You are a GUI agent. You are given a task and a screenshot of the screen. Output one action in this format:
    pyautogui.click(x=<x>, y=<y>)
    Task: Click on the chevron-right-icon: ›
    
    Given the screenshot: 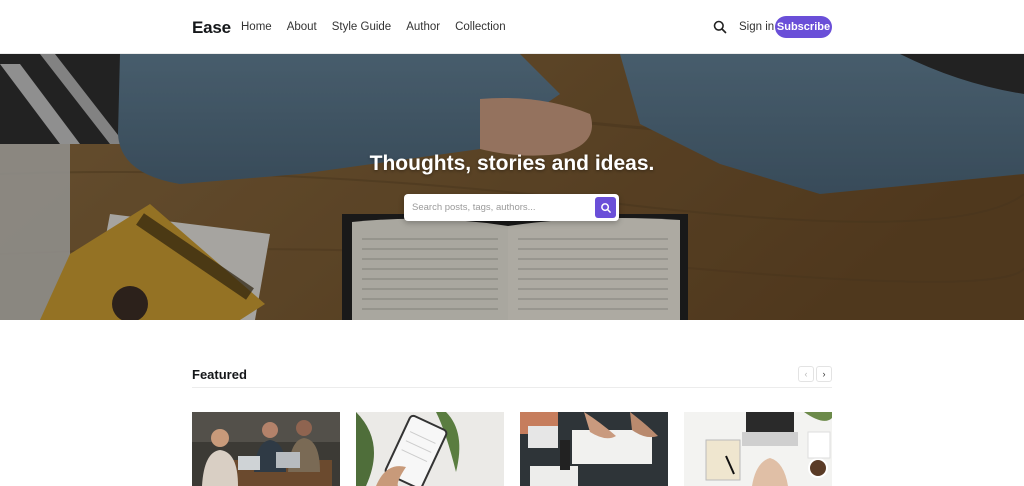 What is the action you would take?
    pyautogui.click(x=824, y=374)
    